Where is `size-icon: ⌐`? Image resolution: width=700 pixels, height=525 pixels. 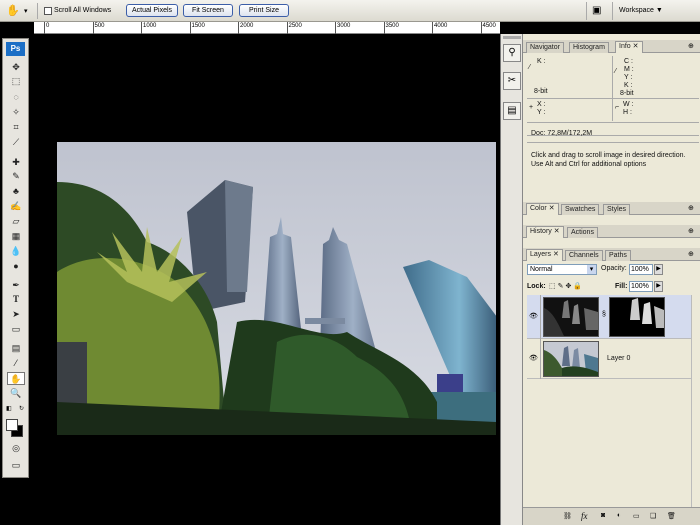 size-icon: ⌐ is located at coordinates (617, 107).